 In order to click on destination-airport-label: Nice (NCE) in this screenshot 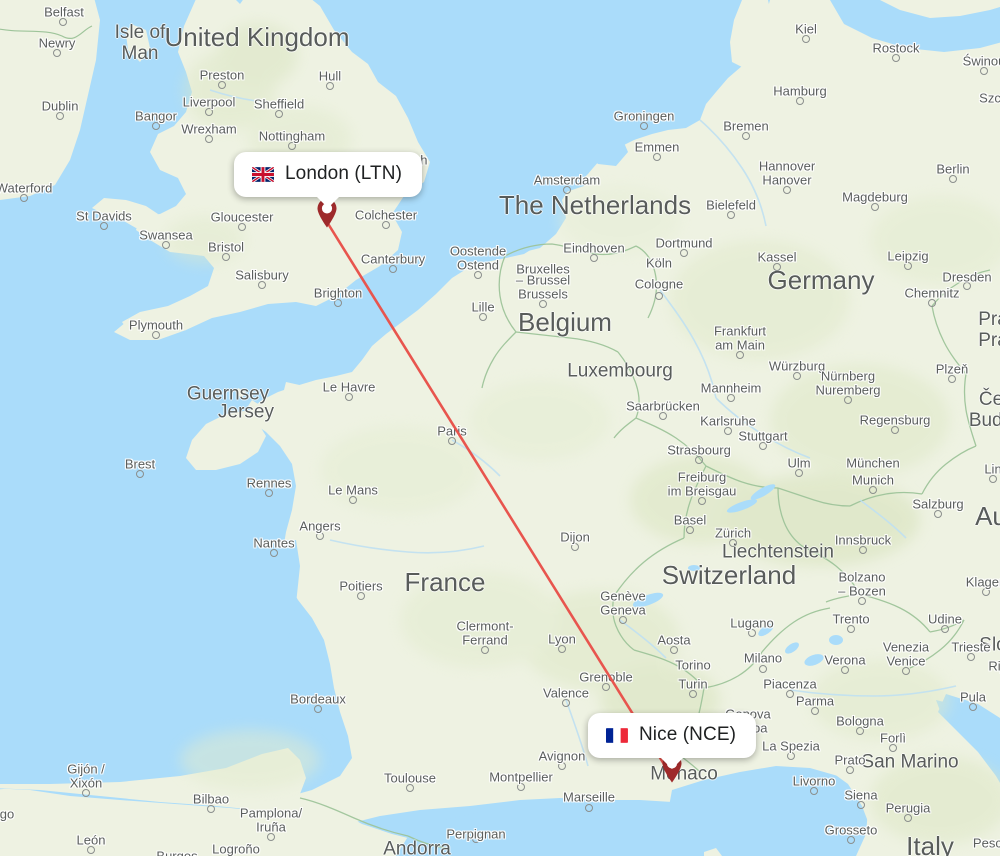, I will do `click(687, 734)`.